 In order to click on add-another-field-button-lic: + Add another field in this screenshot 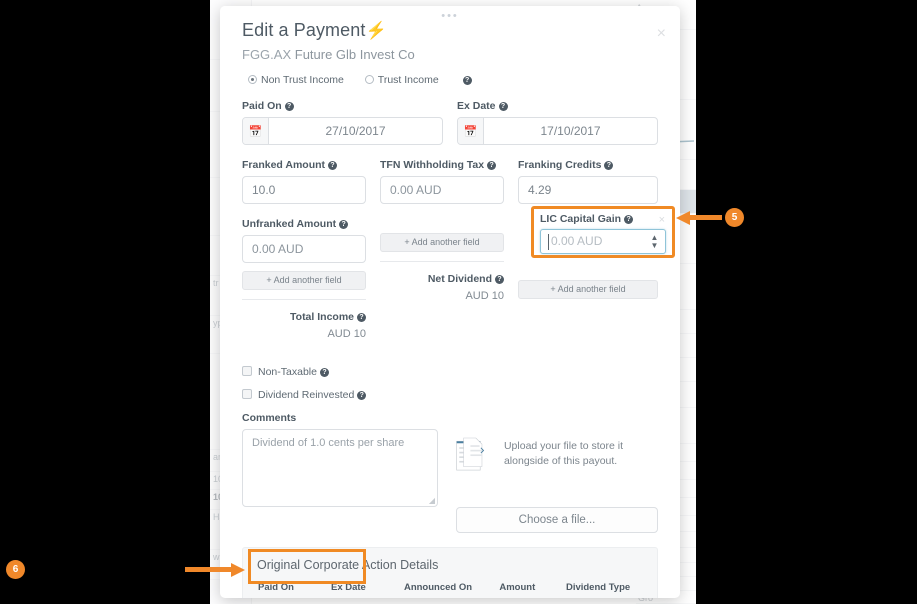, I will do `click(588, 289)`.